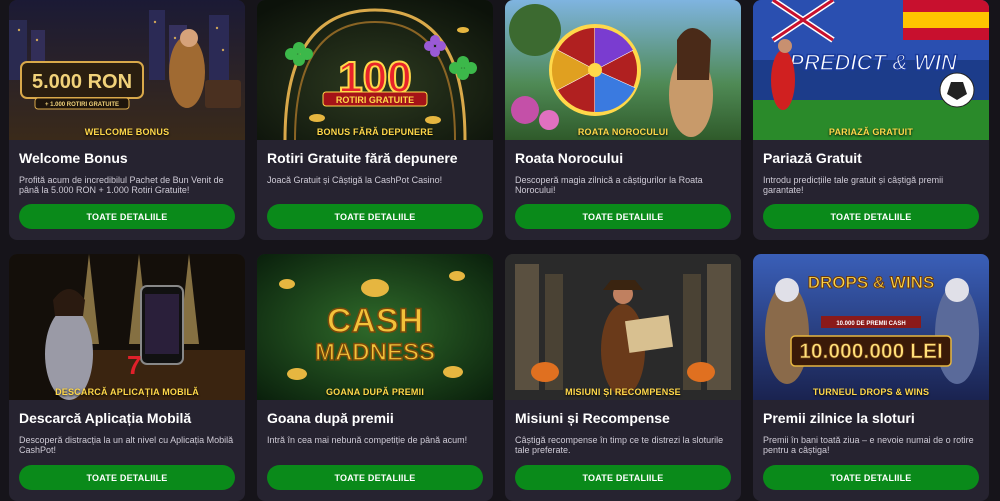 Image resolution: width=1000 pixels, height=501 pixels. I want to click on banner-label: TURNEUL DROPS & WINS, so click(871, 392).